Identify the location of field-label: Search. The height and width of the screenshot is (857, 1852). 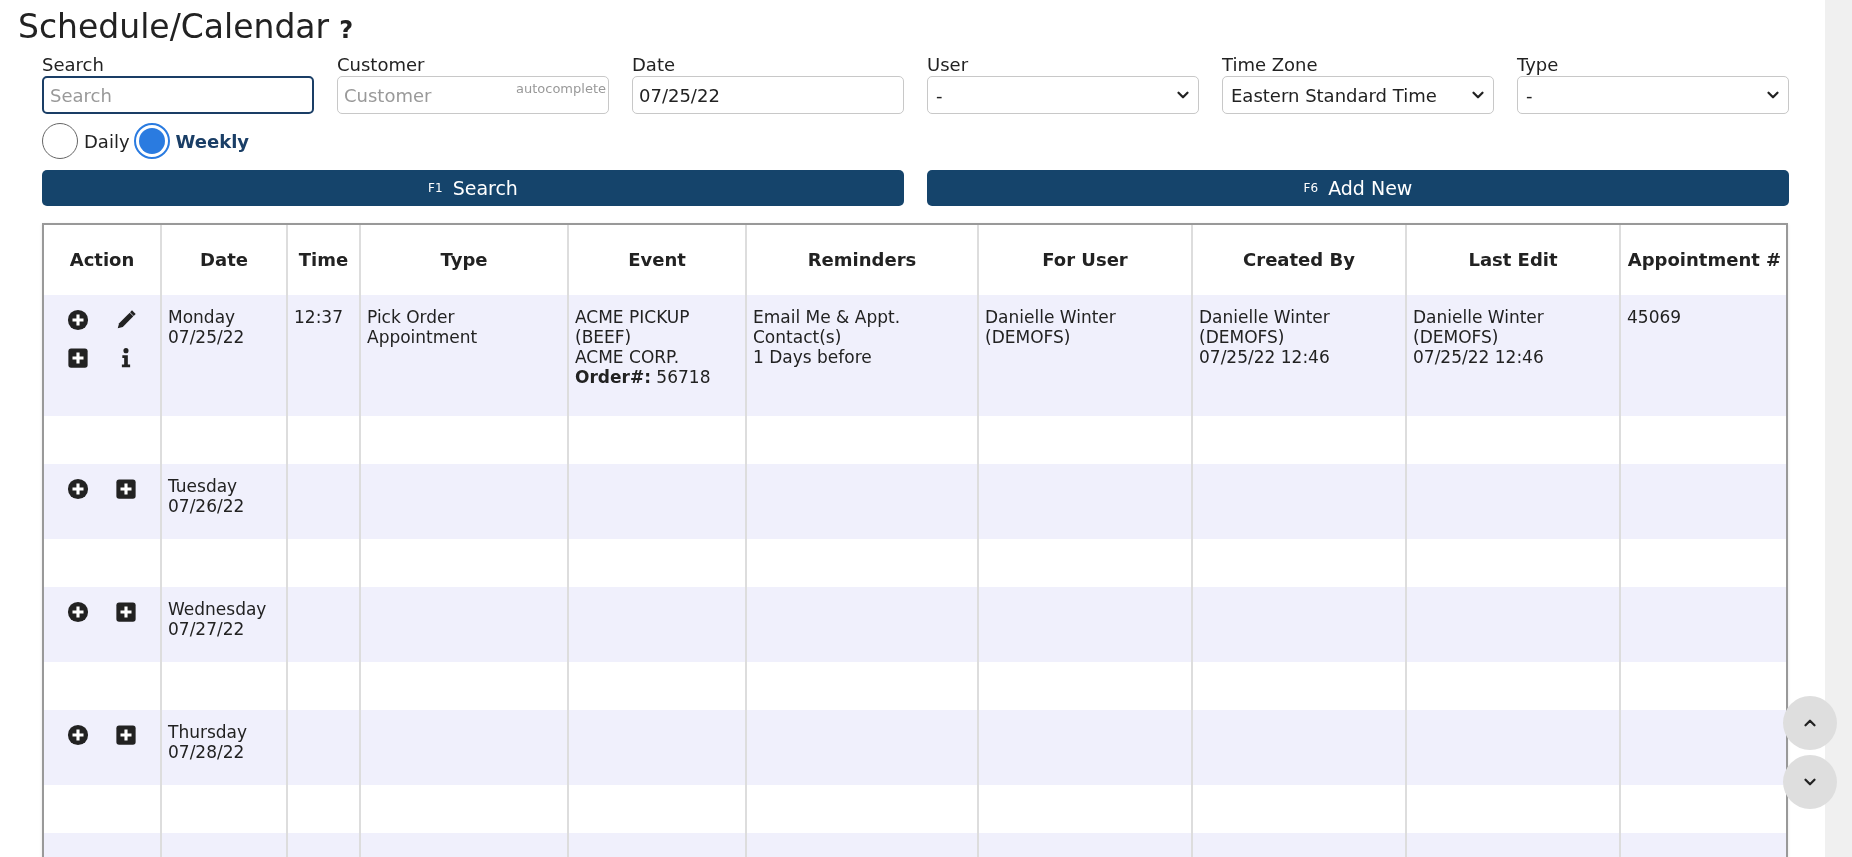
(73, 65).